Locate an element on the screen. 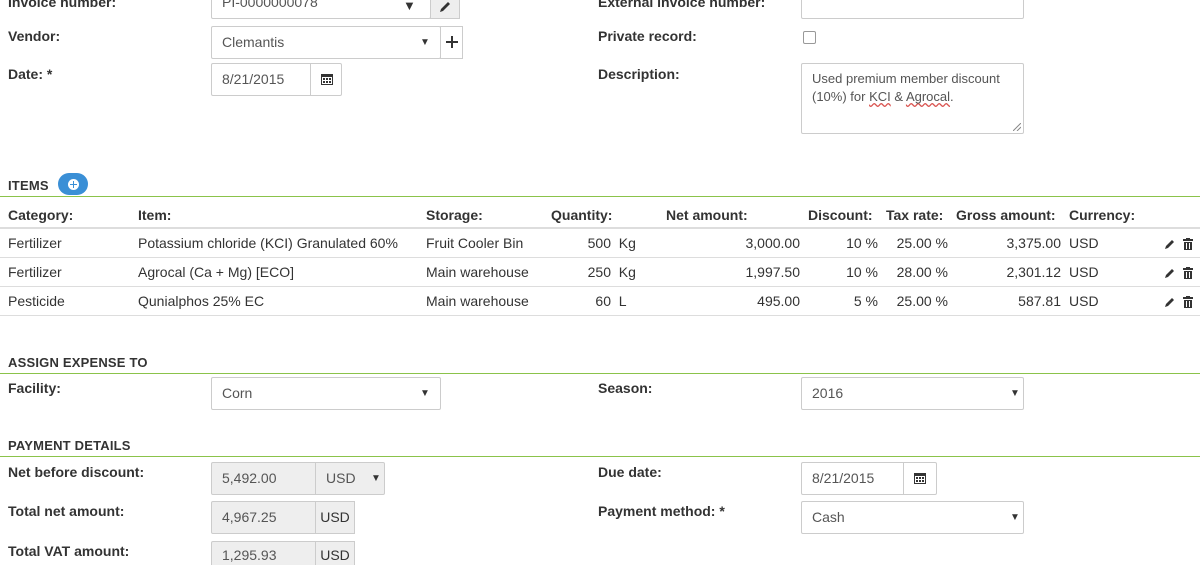 The width and height of the screenshot is (1200, 568). cell-net: 495.00 is located at coordinates (729, 301).